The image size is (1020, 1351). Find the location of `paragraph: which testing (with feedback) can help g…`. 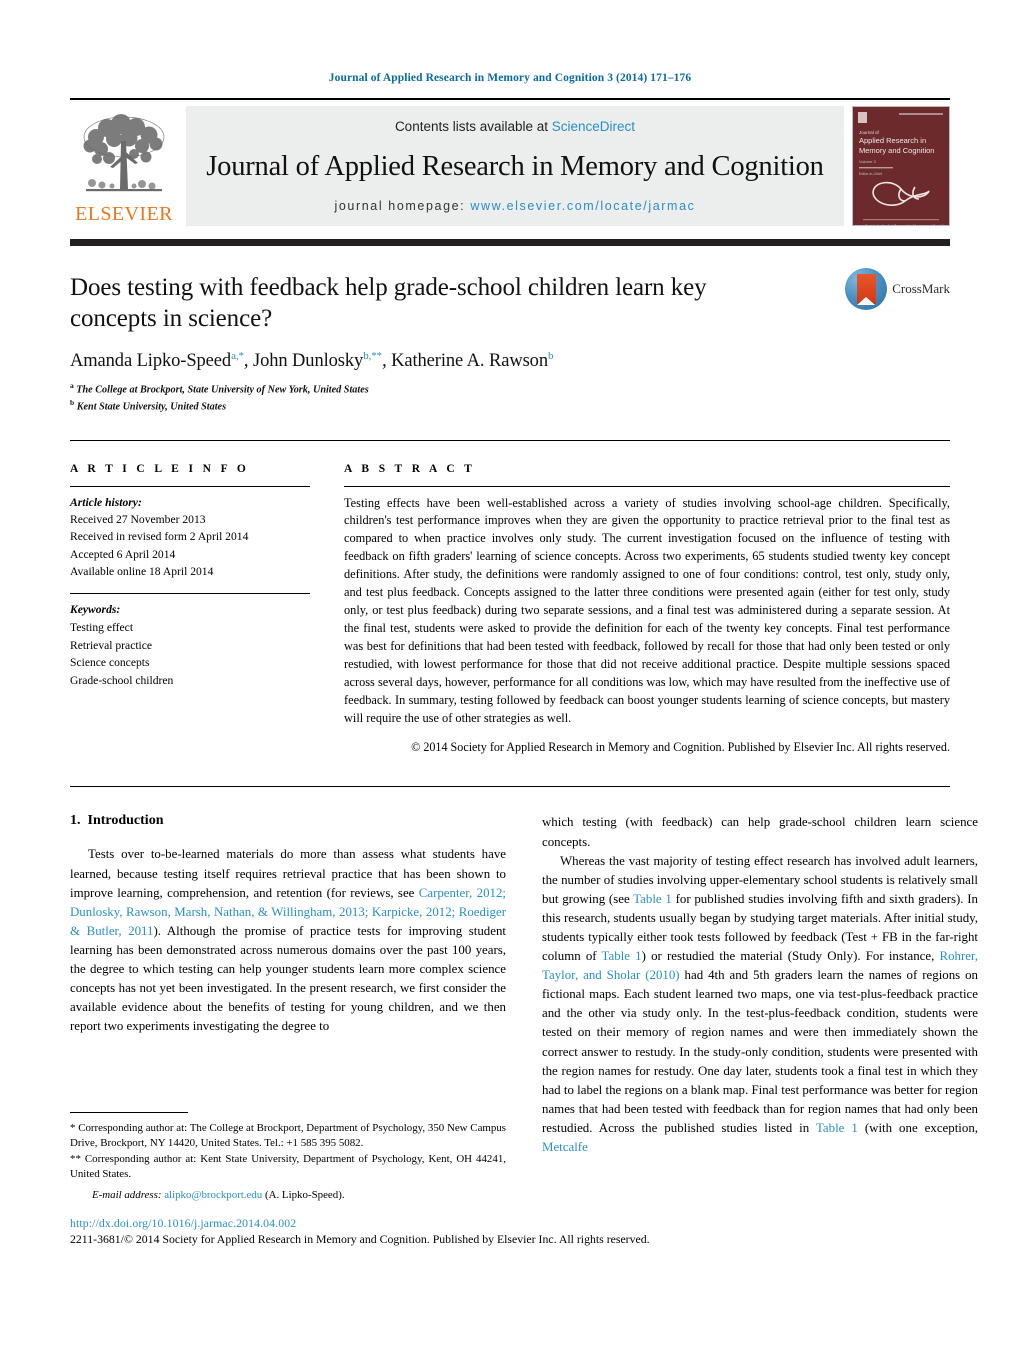

paragraph: which testing (with feedback) can help g… is located at coordinates (760, 832).